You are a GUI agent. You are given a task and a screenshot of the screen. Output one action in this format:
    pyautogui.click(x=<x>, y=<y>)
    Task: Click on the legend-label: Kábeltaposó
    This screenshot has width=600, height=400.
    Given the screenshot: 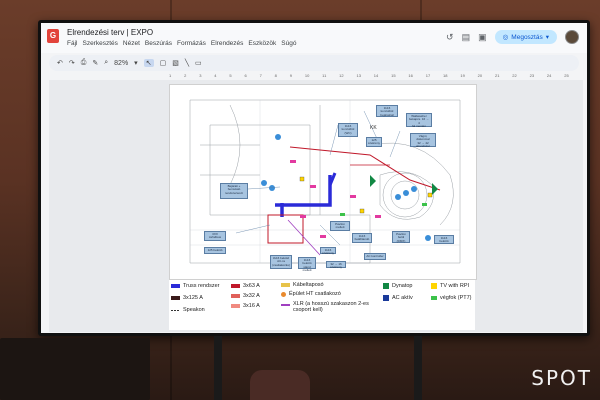 What is the action you would take?
    pyautogui.click(x=308, y=285)
    